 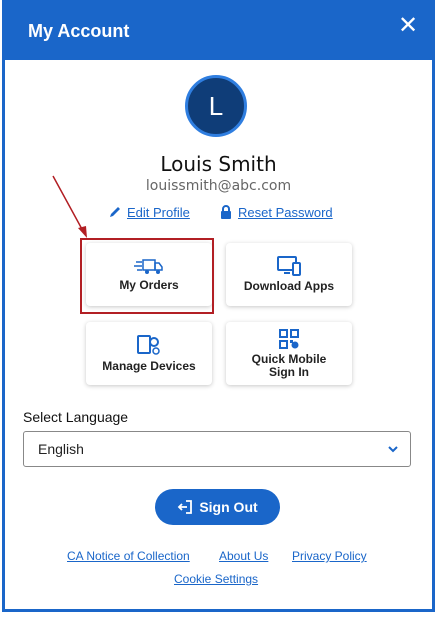 I want to click on qr-code-icon, so click(x=289, y=338).